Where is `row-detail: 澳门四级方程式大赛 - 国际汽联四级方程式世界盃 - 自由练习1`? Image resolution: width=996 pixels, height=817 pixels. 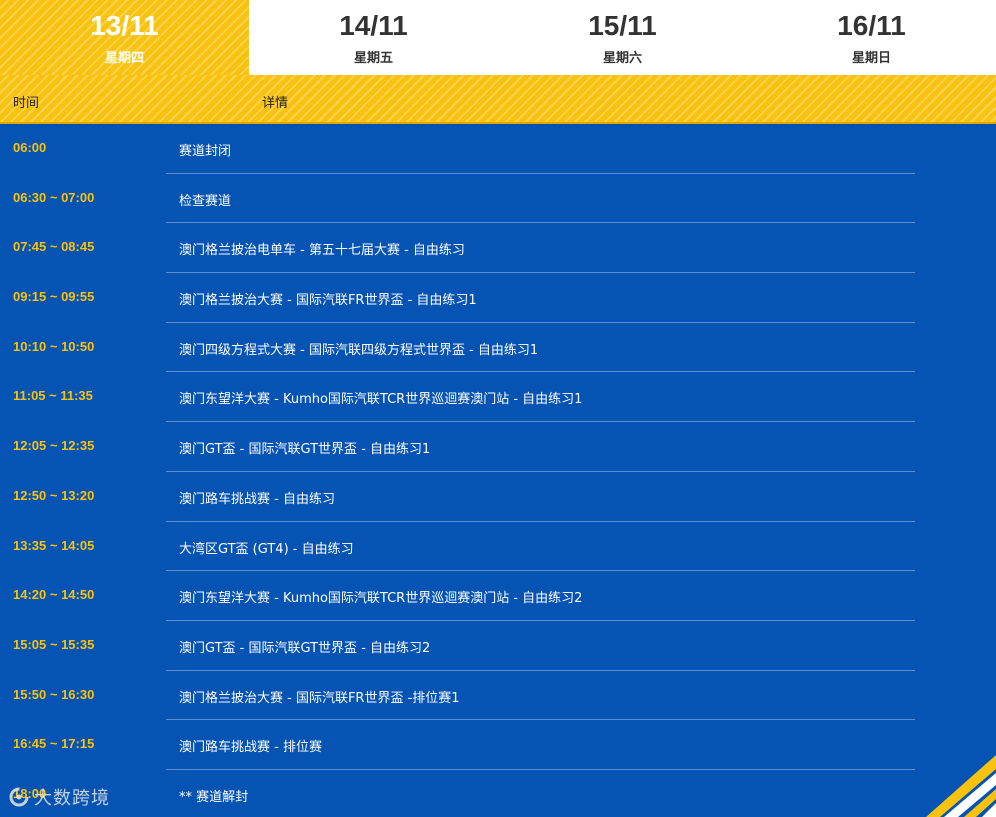 row-detail: 澳门四级方程式大赛 - 国际汽联四级方程式世界盃 - 自由练习1 is located at coordinates (540, 348).